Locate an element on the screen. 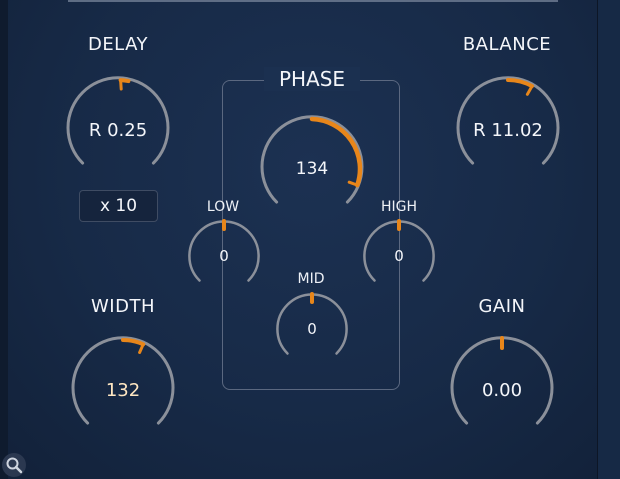 The height and width of the screenshot is (479, 620). low-knob: 0 is located at coordinates (224, 256).